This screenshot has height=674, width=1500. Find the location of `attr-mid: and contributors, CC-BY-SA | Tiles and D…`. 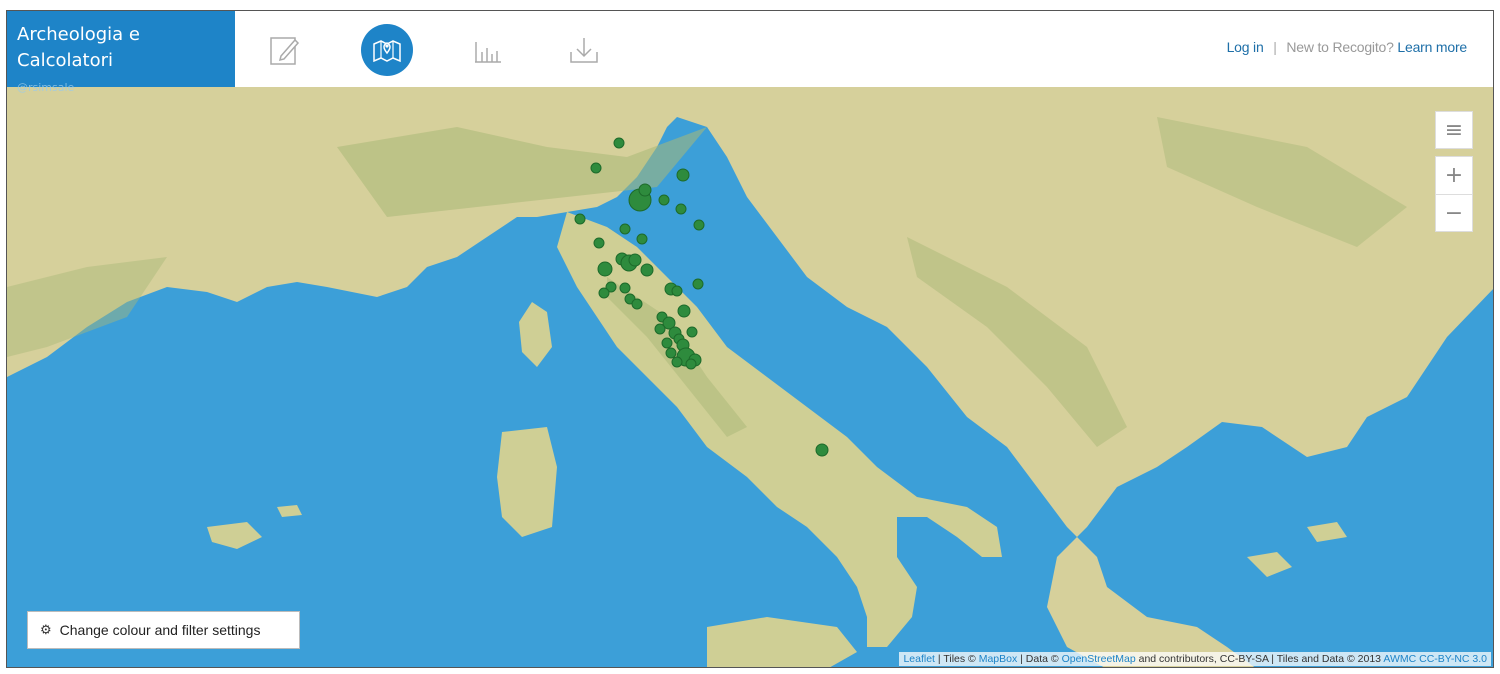

attr-mid: and contributors, CC-BY-SA | Tiles and D… is located at coordinates (1259, 659).